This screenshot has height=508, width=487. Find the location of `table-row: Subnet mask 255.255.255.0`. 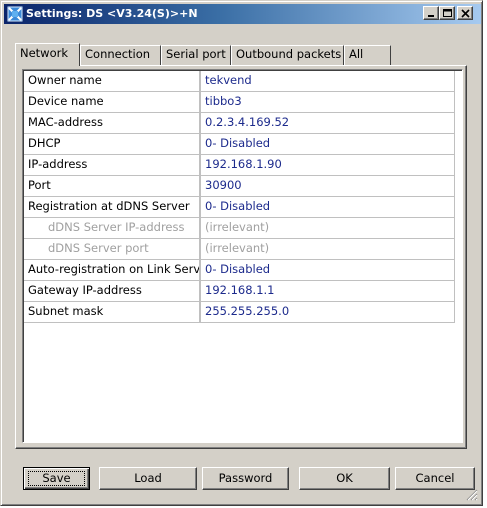

table-row: Subnet mask 255.255.255.0 is located at coordinates (239, 312).